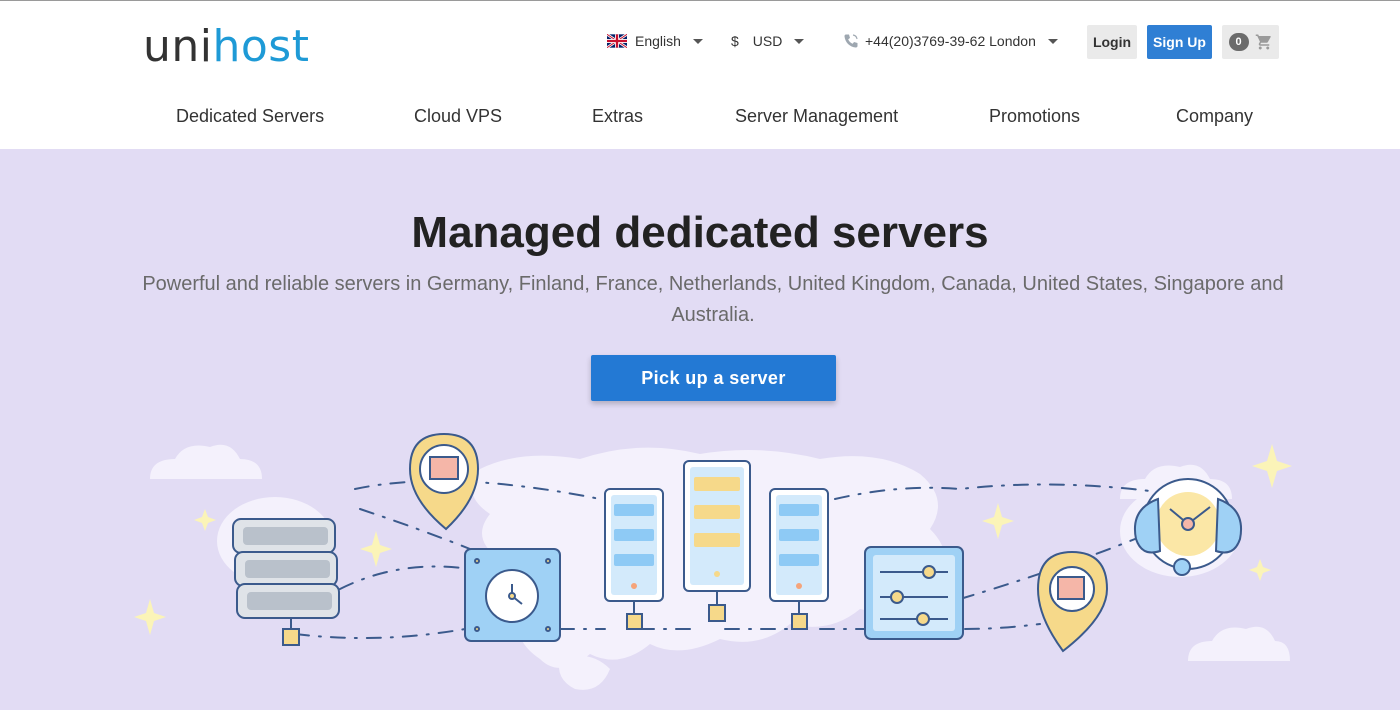  Describe the element at coordinates (700, 232) in the screenshot. I see `hero-title: Managed dedicated servers` at that location.